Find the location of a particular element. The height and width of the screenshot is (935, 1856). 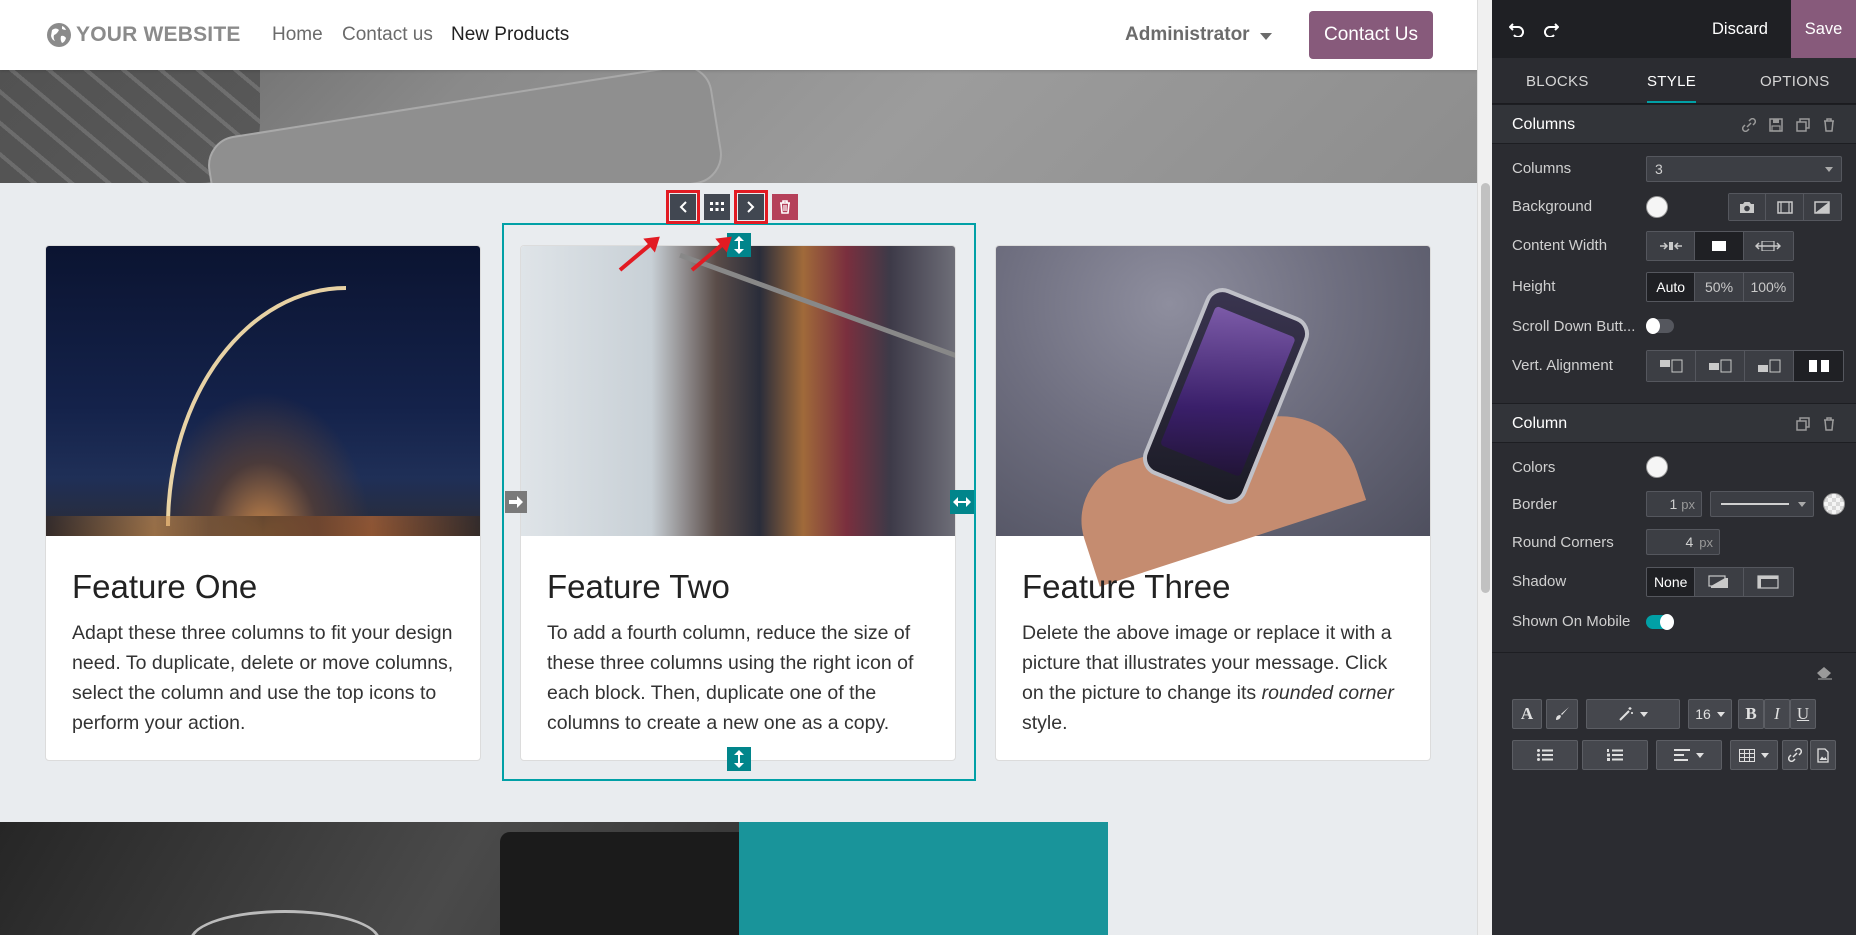

redo-button is located at coordinates (1551, 29).